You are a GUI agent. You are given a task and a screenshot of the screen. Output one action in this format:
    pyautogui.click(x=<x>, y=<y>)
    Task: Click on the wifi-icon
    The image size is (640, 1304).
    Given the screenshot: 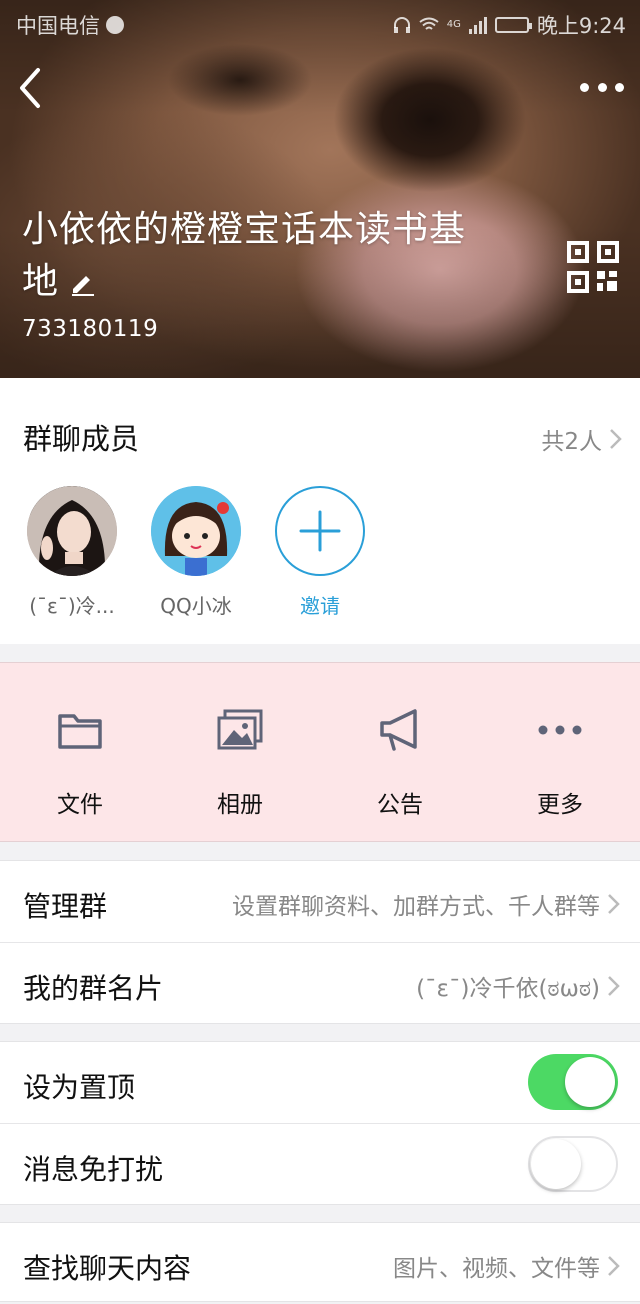 What is the action you would take?
    pyautogui.click(x=429, y=23)
    